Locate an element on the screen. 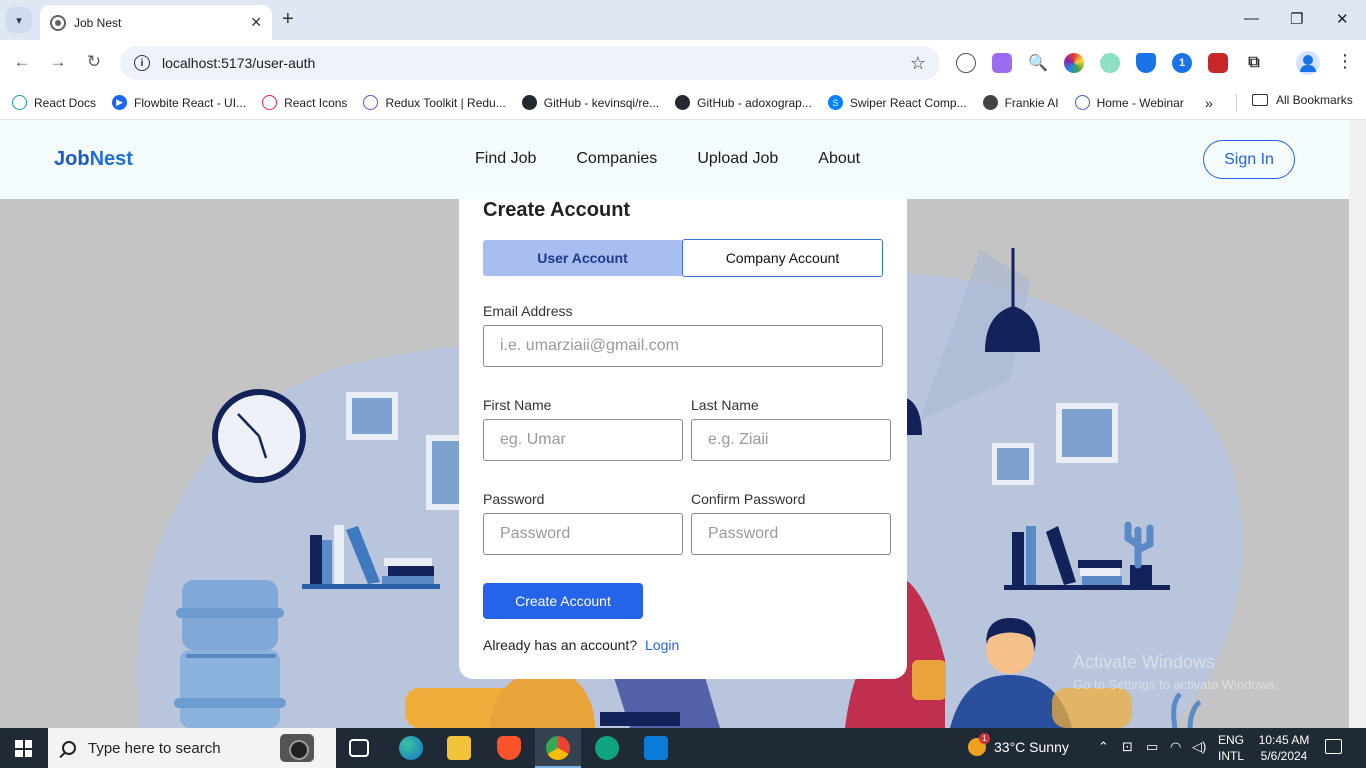 This screenshot has height=768, width=1366. sun-icon: 1 is located at coordinates (979, 744).